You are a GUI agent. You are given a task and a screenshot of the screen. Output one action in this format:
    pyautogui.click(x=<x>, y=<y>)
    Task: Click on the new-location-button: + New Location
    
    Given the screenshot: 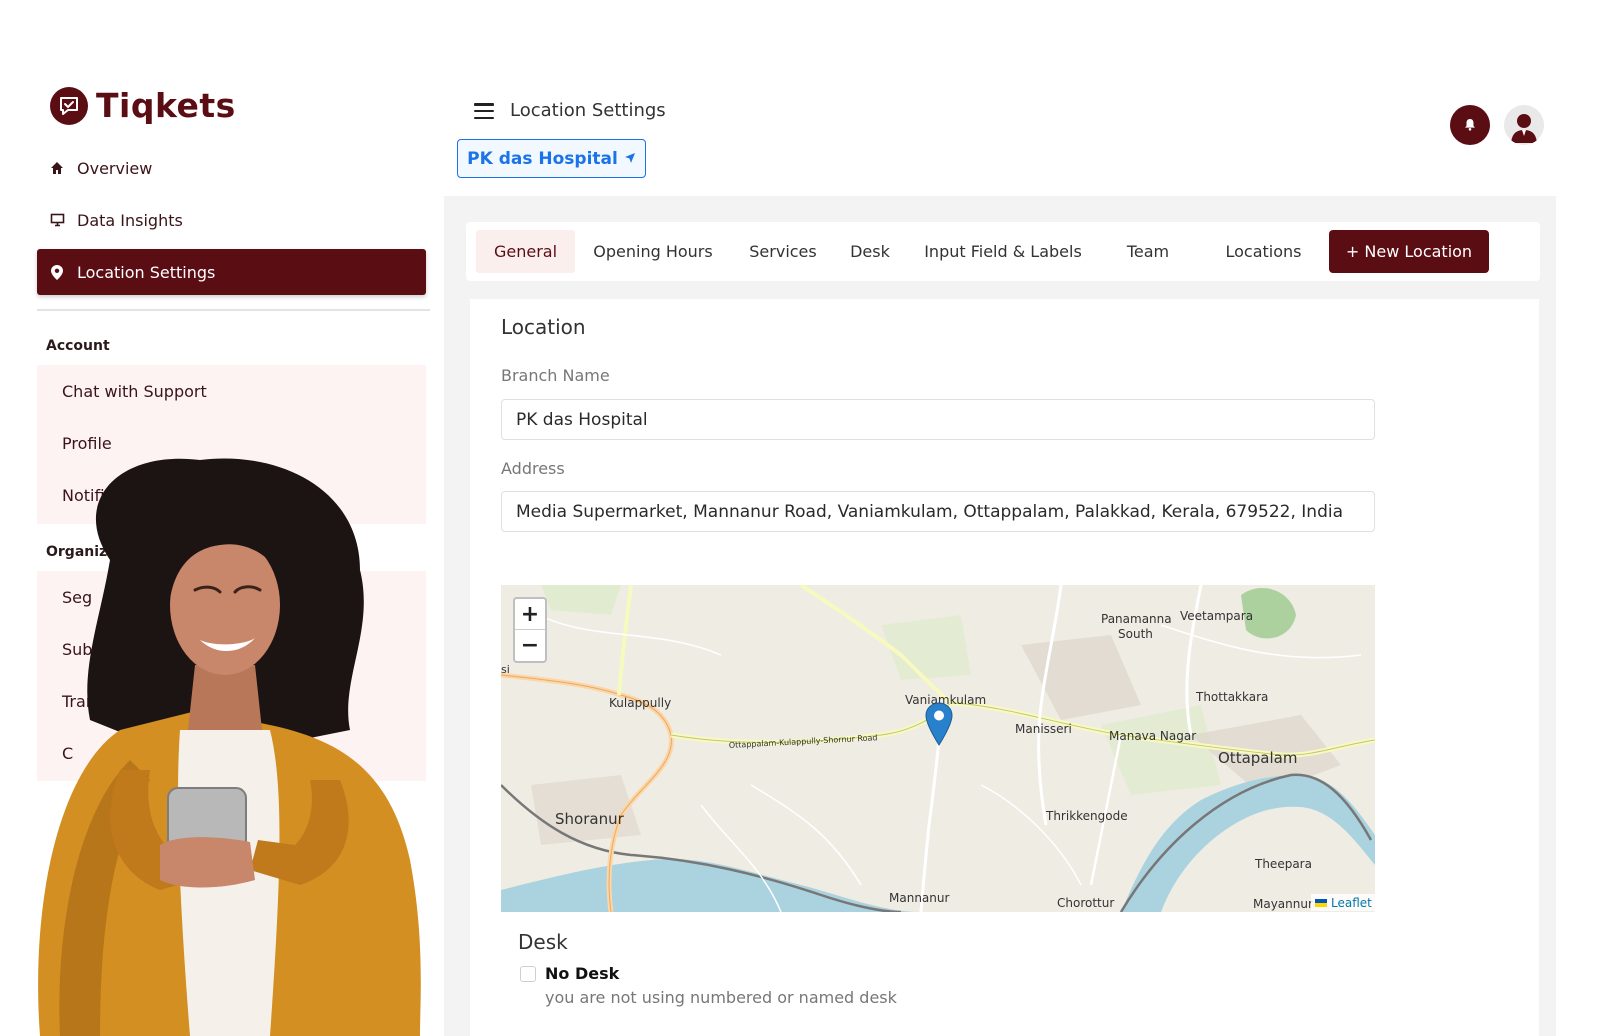 What is the action you would take?
    pyautogui.click(x=1409, y=251)
    